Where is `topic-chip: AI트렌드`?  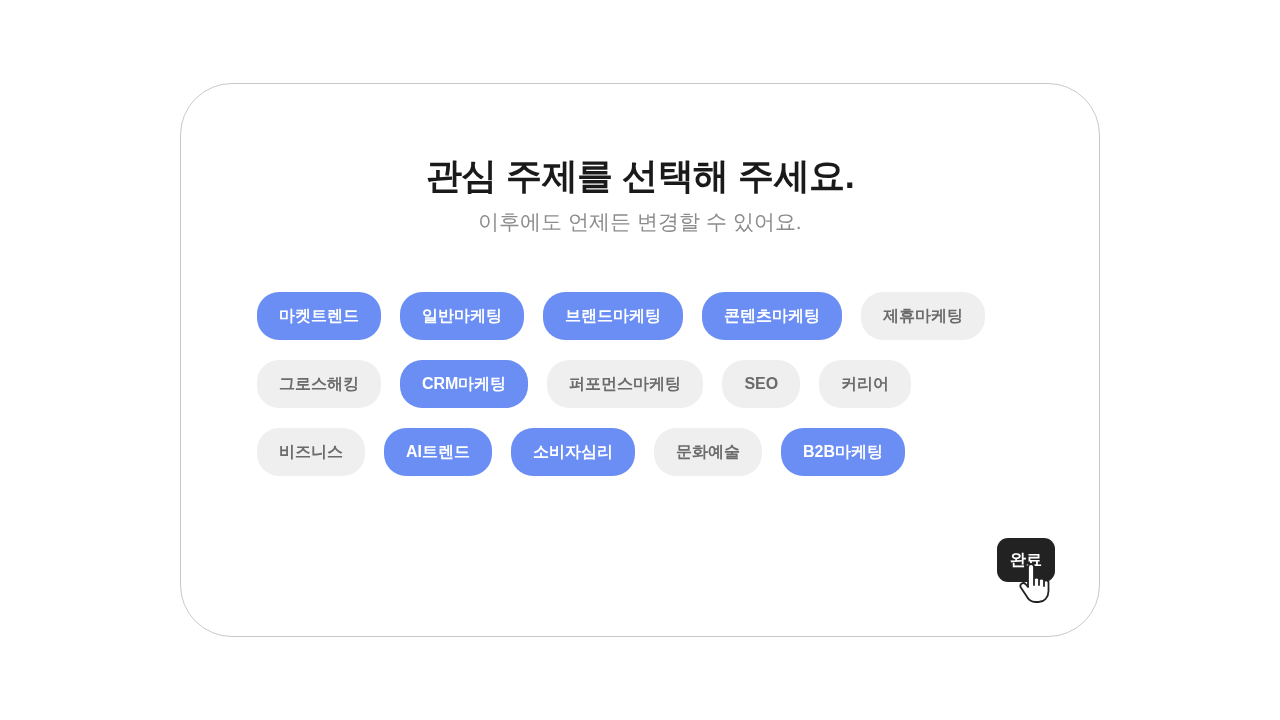 topic-chip: AI트렌드 is located at coordinates (438, 452).